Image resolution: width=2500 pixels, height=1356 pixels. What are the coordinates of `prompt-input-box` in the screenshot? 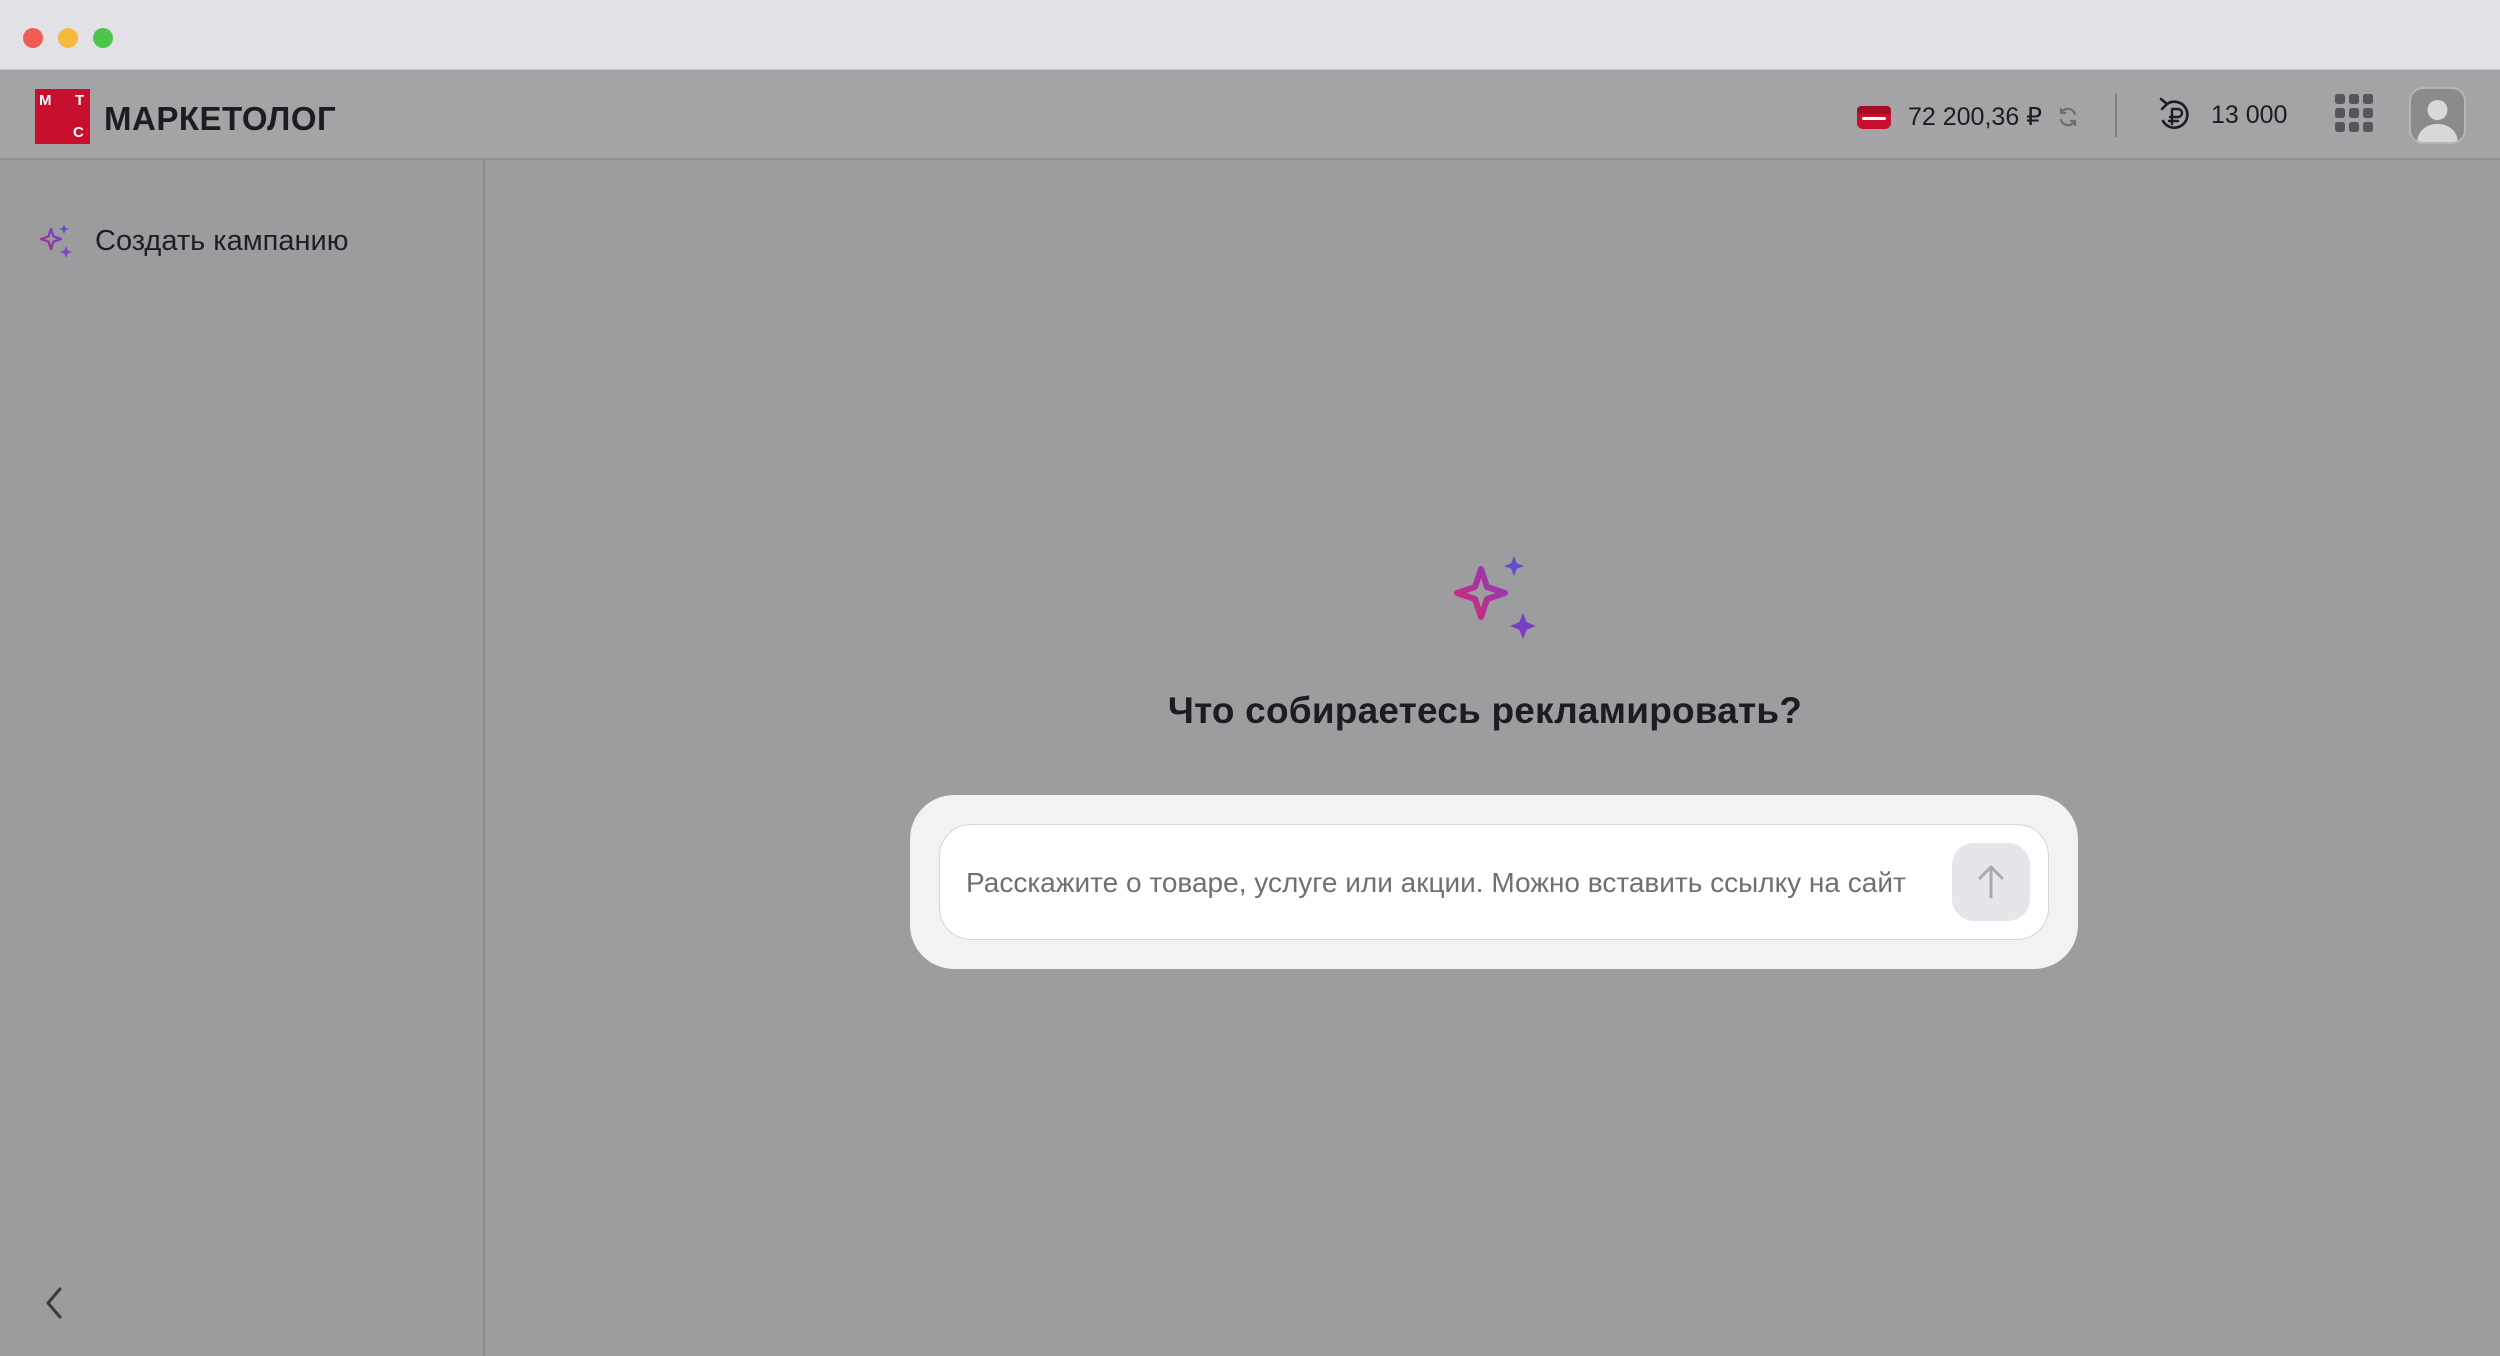 It's located at (1494, 882).